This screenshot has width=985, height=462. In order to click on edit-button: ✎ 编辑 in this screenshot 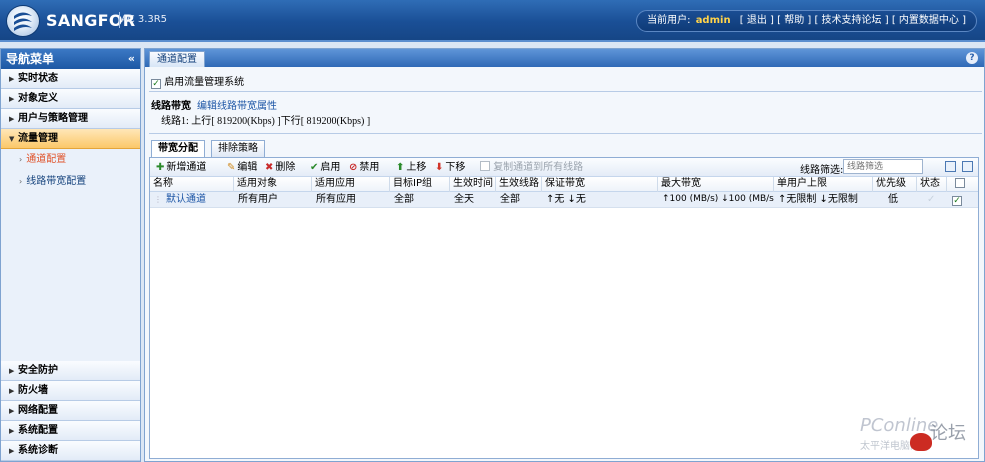, I will do `click(242, 167)`.